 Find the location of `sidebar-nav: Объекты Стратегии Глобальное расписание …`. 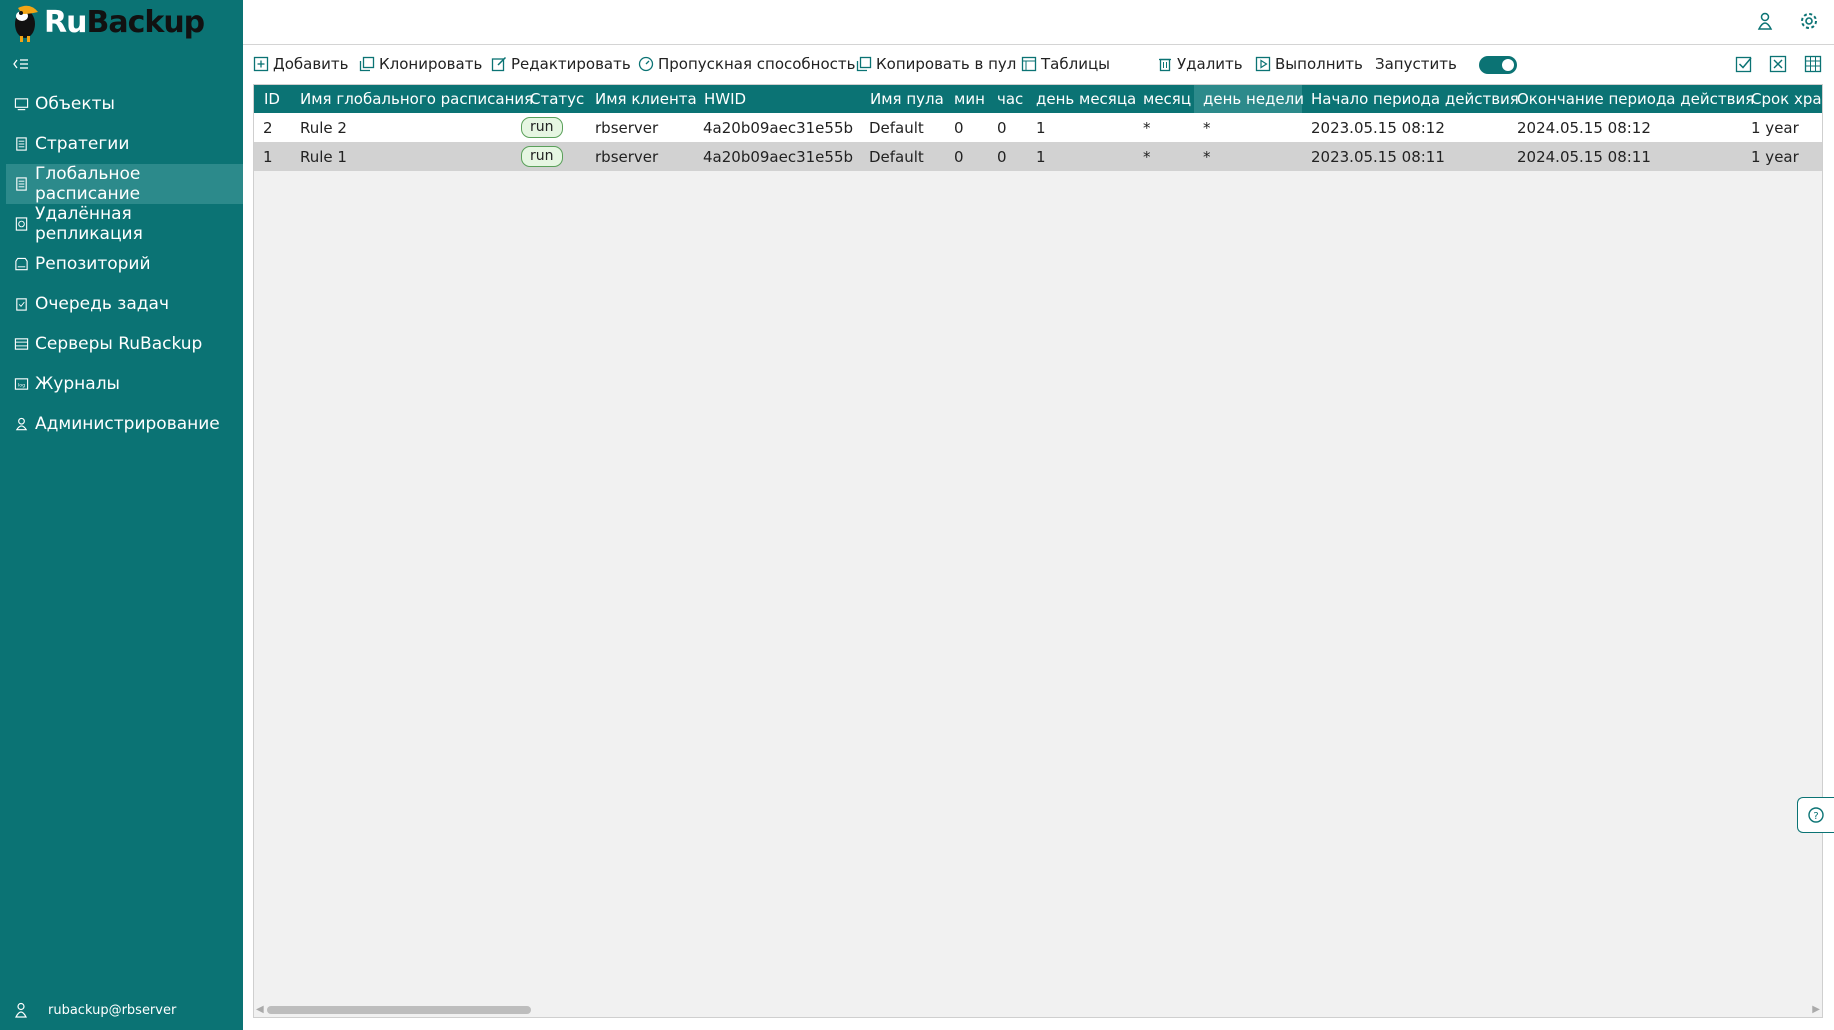

sidebar-nav: Объекты Стратегии Глобальное расписание … is located at coordinates (124, 264).